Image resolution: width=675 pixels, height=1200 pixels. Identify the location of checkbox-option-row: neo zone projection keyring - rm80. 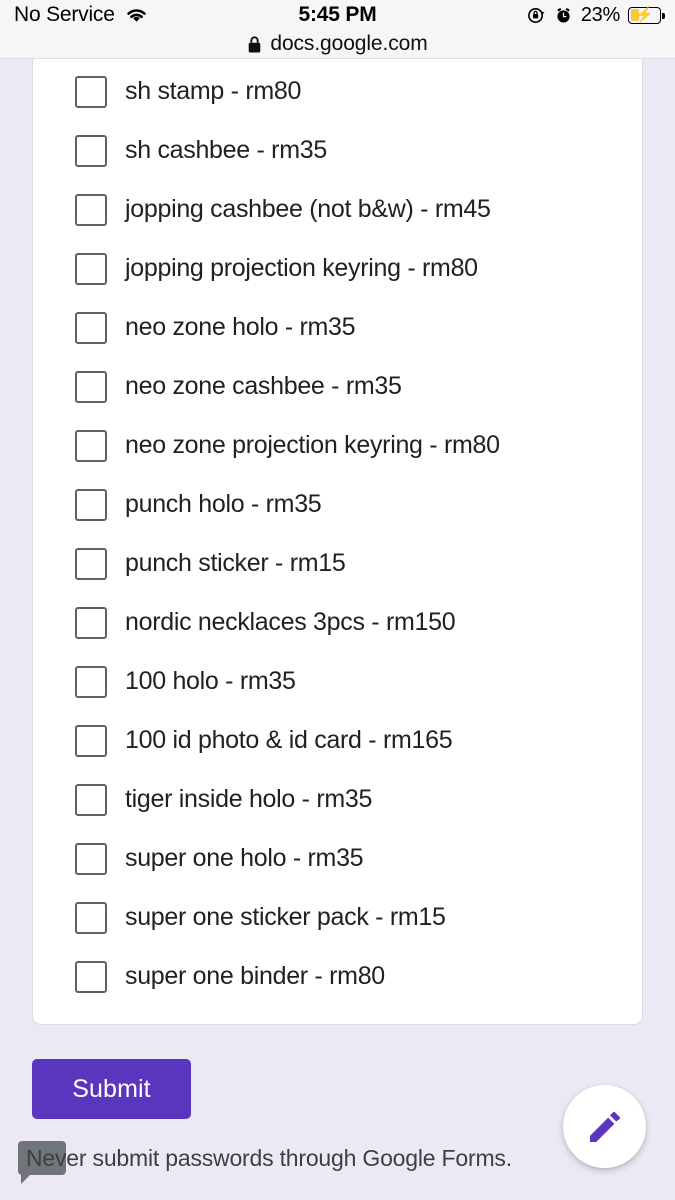
(337, 445).